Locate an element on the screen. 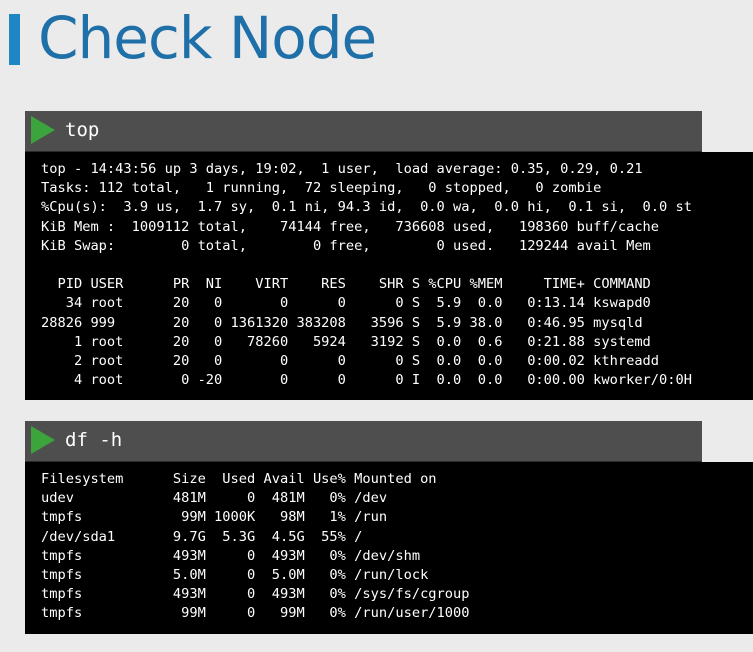 The image size is (753, 652). blank-line is located at coordinates (397, 265).